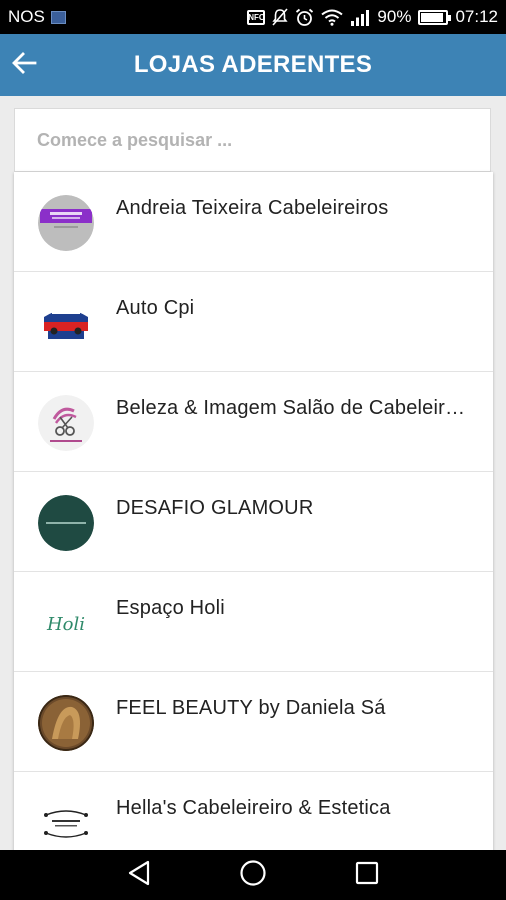 The height and width of the screenshot is (900, 506). I want to click on back-triangle-icon, so click(139, 875).